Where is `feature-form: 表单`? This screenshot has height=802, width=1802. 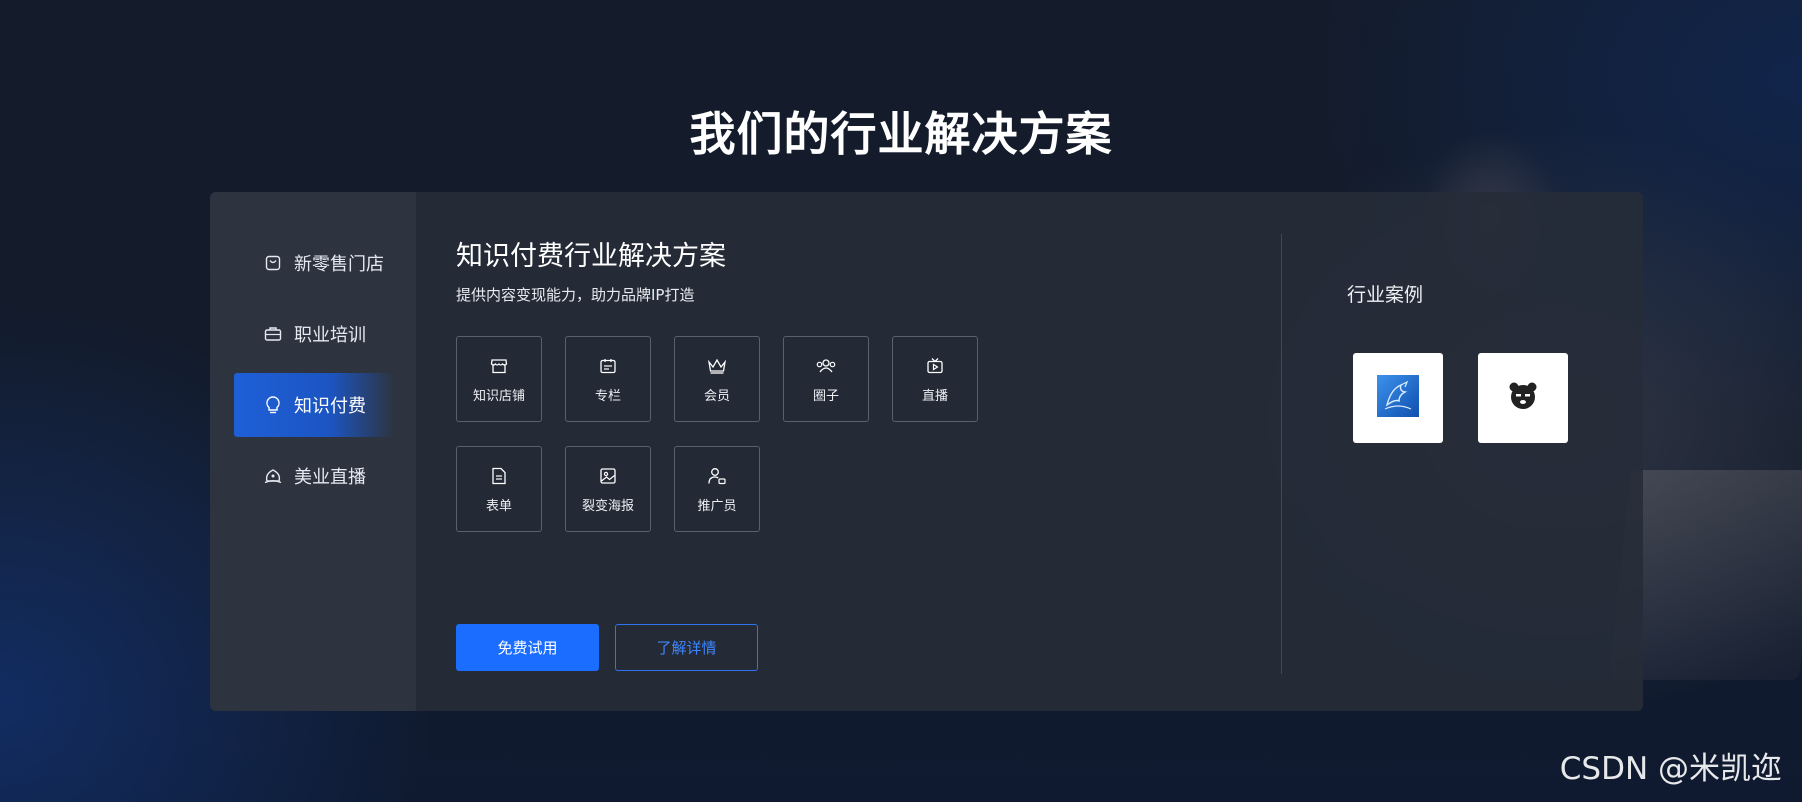
feature-form: 表单 is located at coordinates (499, 489).